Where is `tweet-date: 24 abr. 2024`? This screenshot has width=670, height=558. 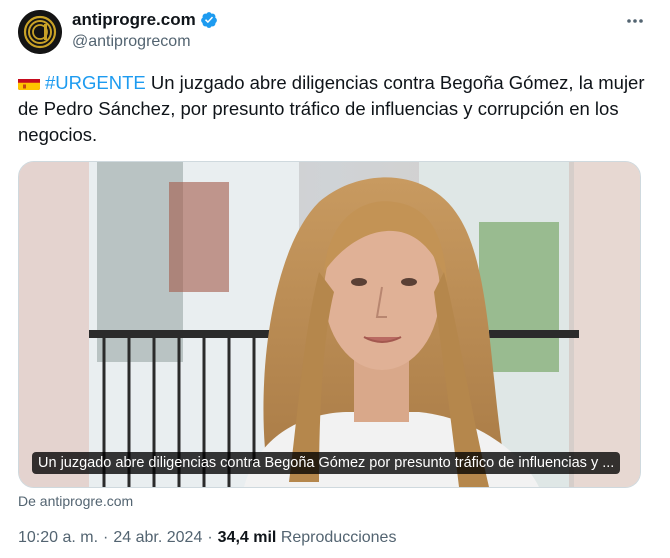
tweet-date: 24 abr. 2024 is located at coordinates (157, 537).